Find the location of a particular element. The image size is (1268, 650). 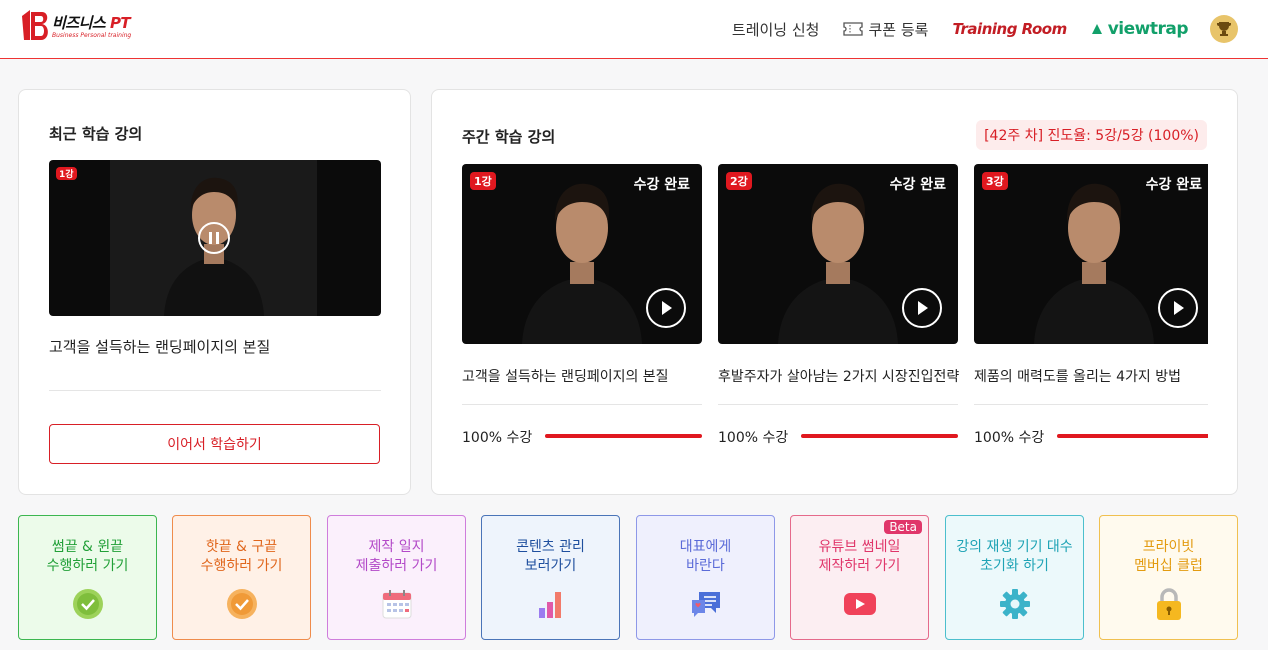

quick-action-label-line1: 강의 재생 기기 대수 is located at coordinates (1014, 547).